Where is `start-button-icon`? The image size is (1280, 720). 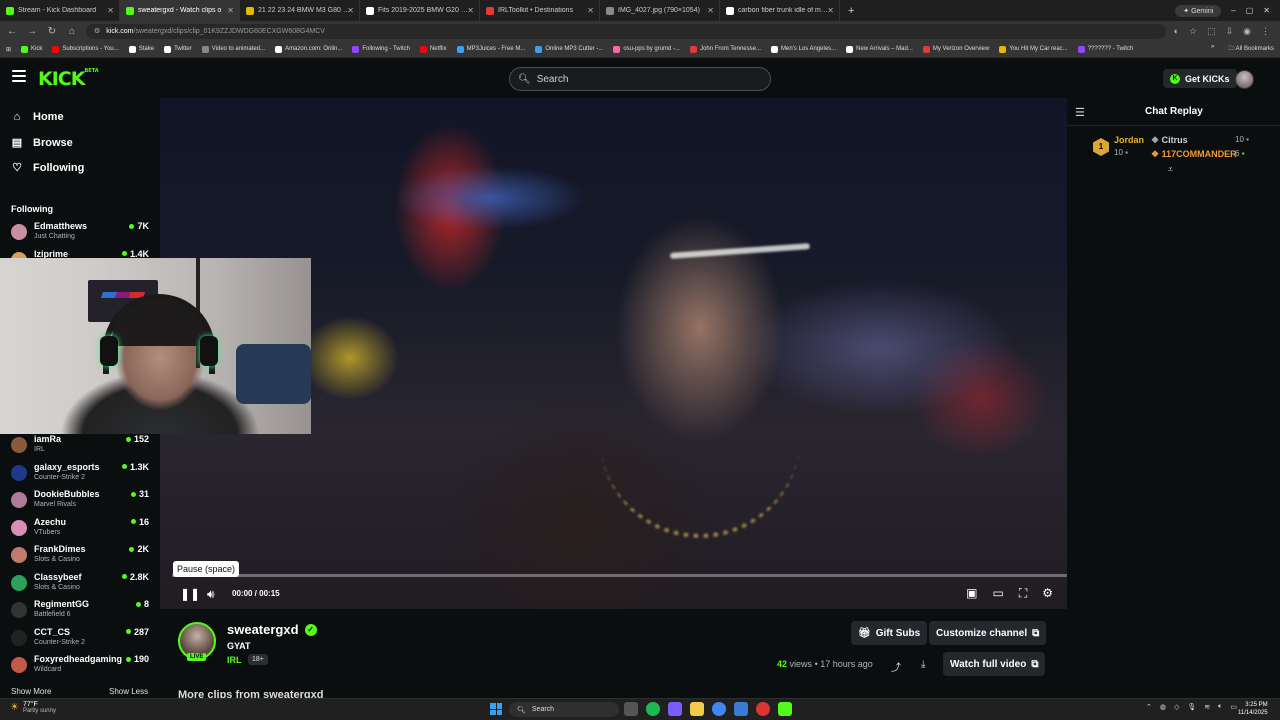
start-button-icon is located at coordinates (496, 709).